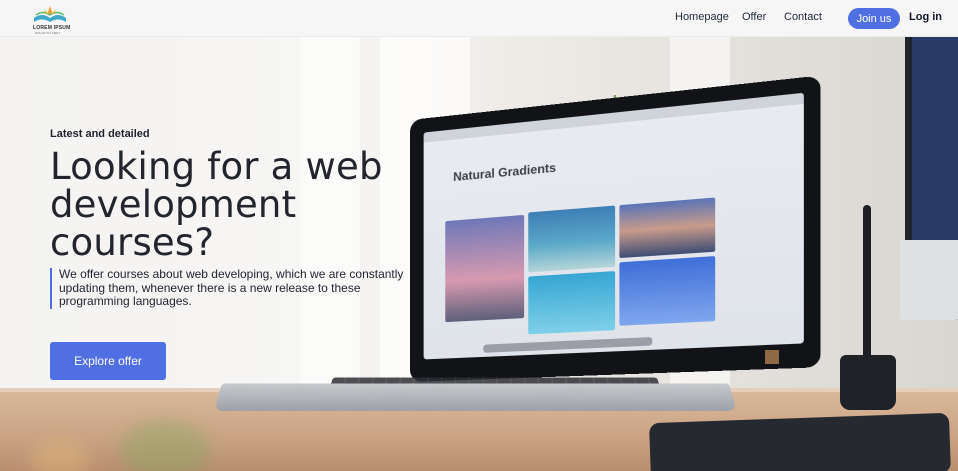 The width and height of the screenshot is (958, 471). What do you see at coordinates (935, 135) in the screenshot?
I see `monitor-screen` at bounding box center [935, 135].